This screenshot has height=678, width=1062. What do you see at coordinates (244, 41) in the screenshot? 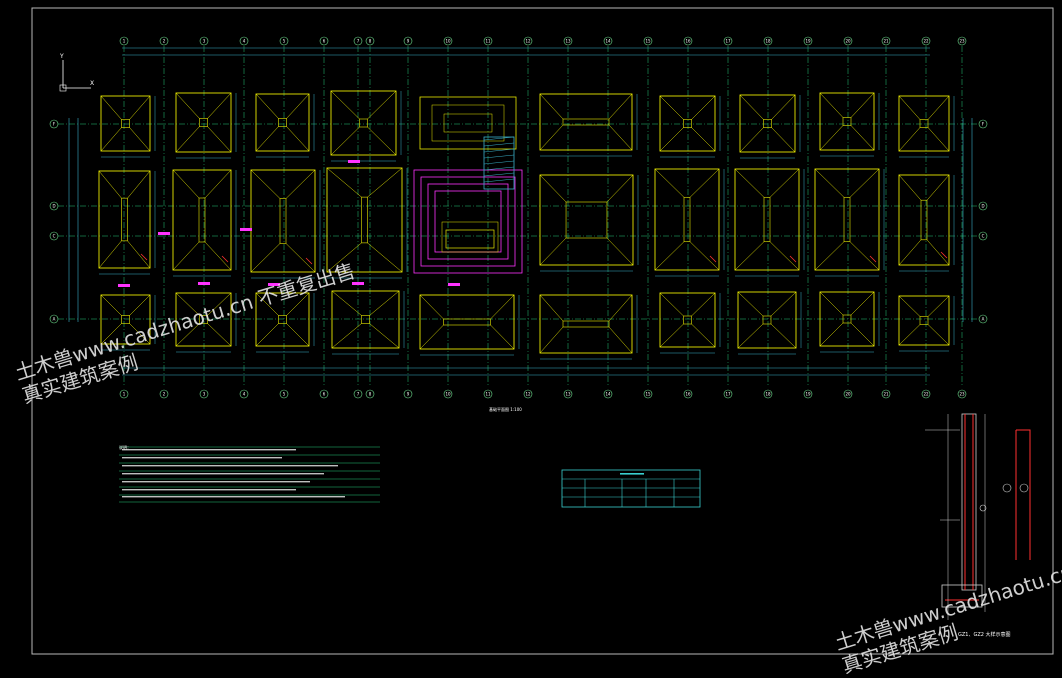
I see `axis-label: 4` at bounding box center [244, 41].